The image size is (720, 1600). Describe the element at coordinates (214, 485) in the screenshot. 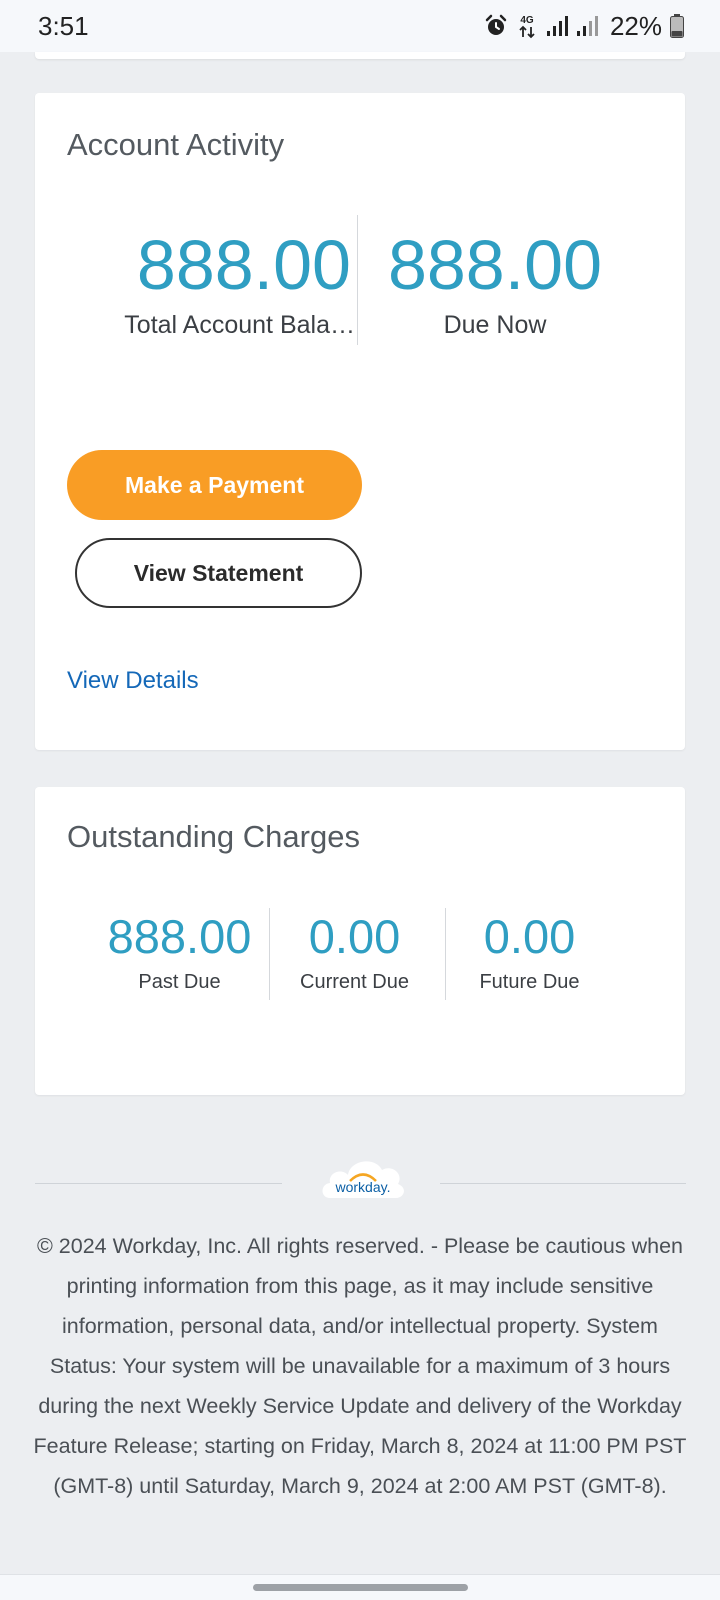

I see `make-payment-button: Make a Payment` at that location.